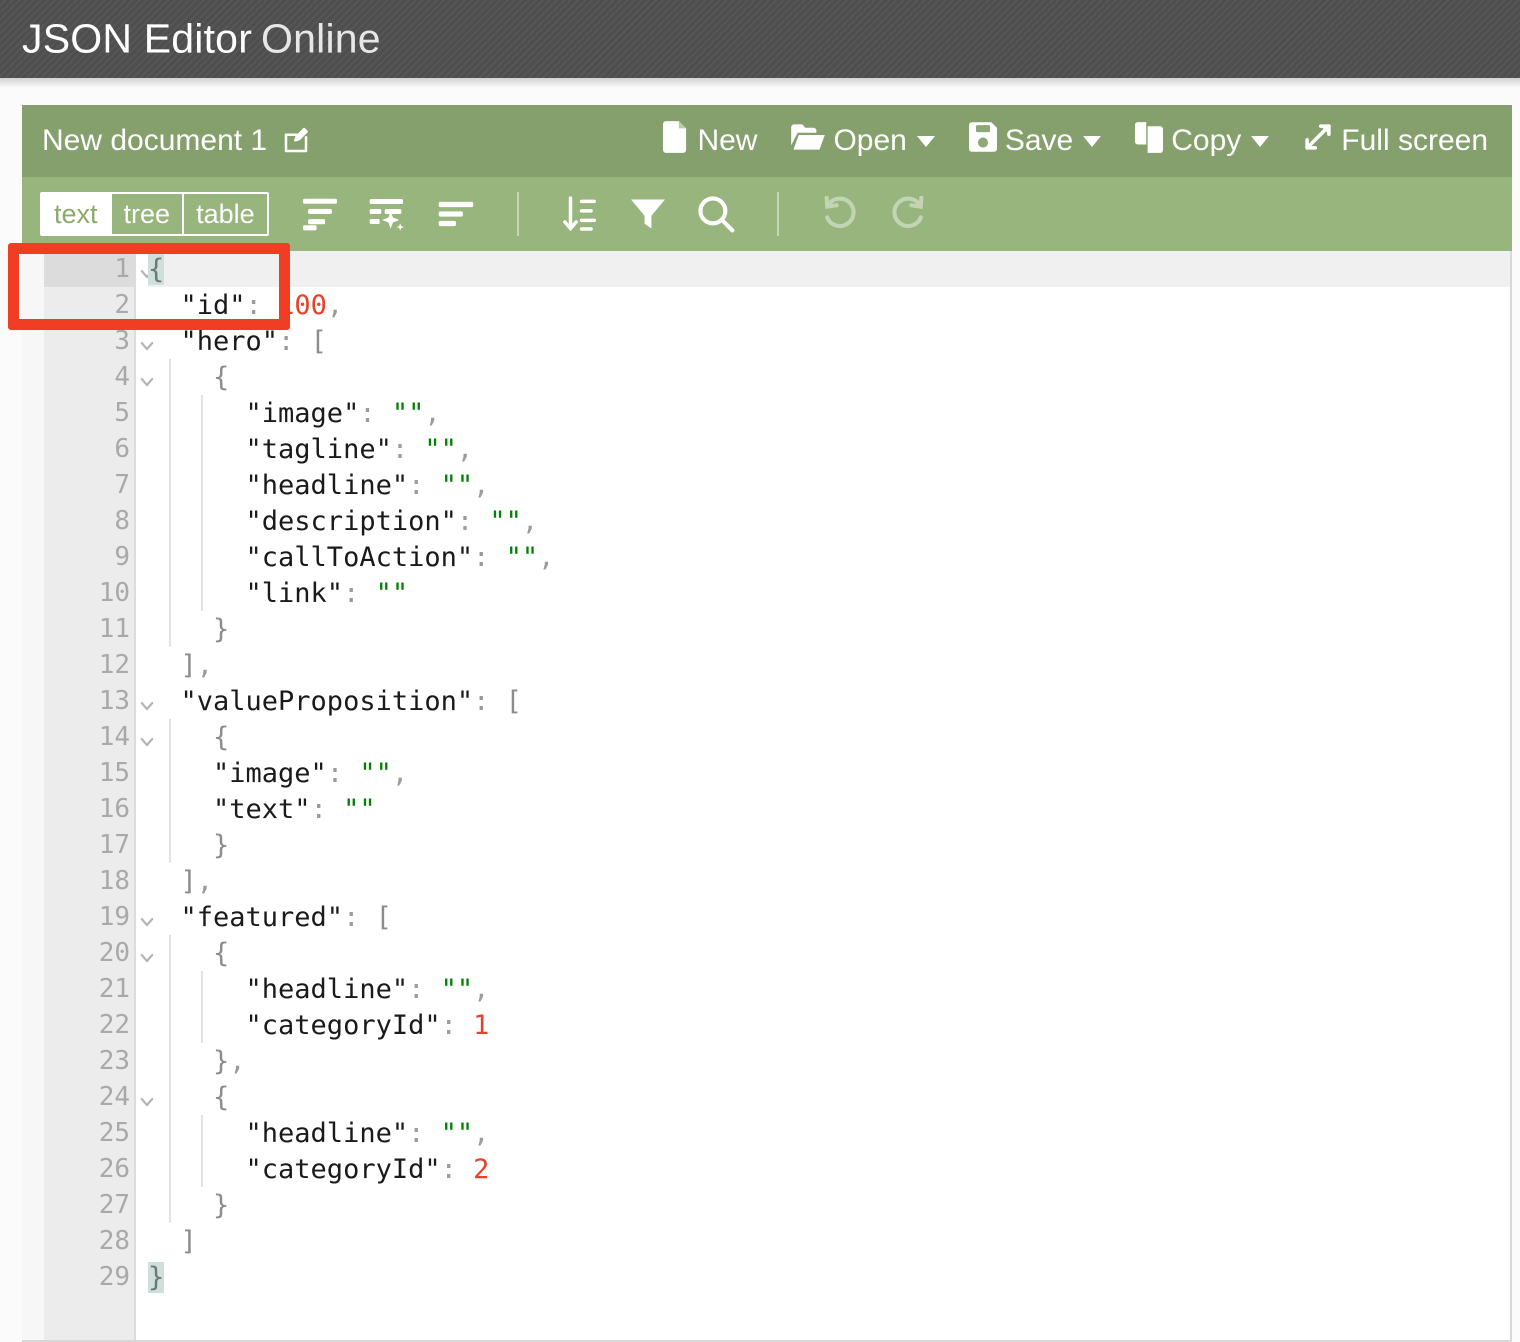 This screenshot has height=1342, width=1520. What do you see at coordinates (829, 557) in the screenshot?
I see `code-line: "callToAction": "",` at bounding box center [829, 557].